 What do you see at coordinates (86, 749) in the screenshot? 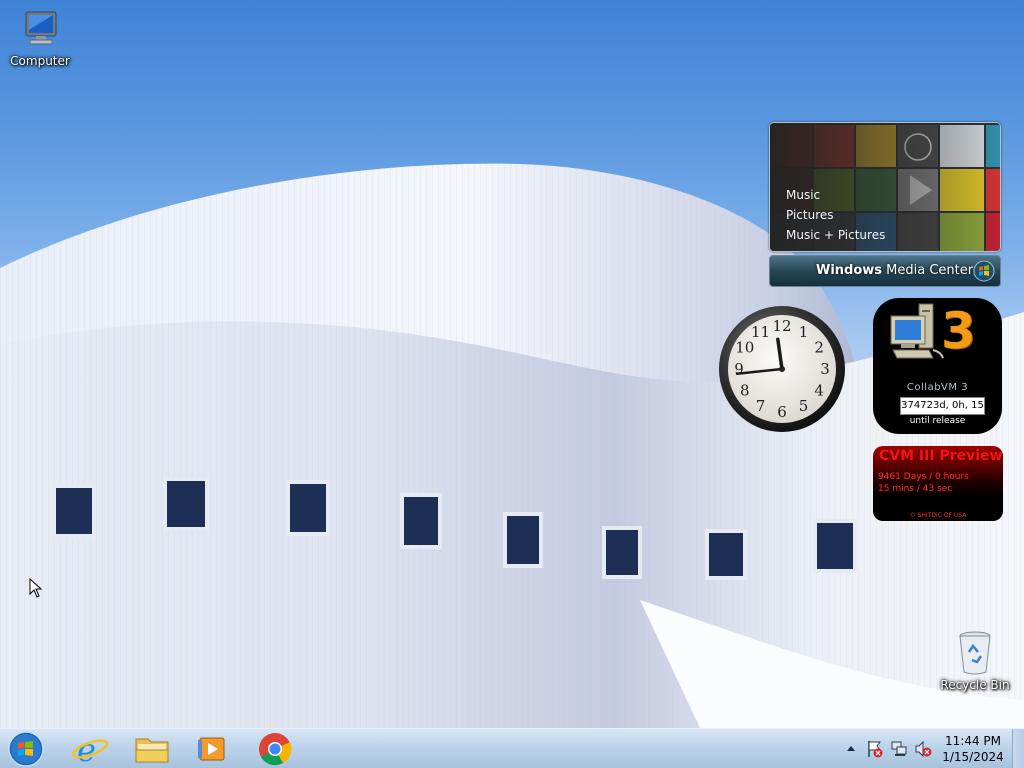
I see `svg-text: e` at bounding box center [86, 749].